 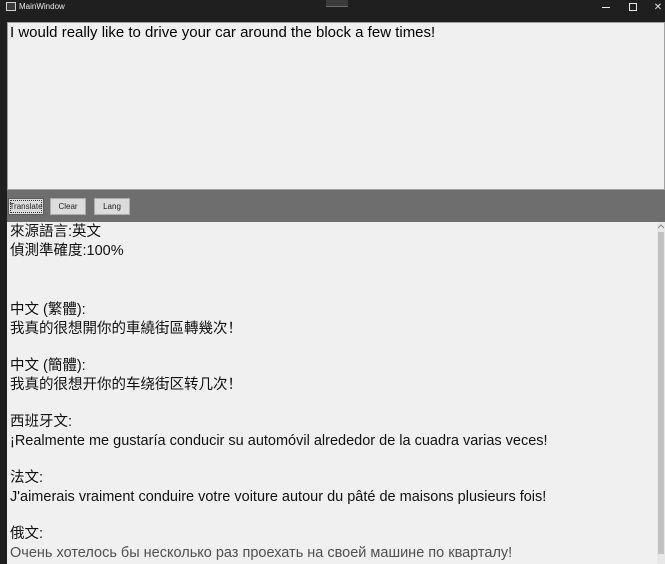 What do you see at coordinates (41, 422) in the screenshot?
I see `translation-language-label: 西班牙文:` at bounding box center [41, 422].